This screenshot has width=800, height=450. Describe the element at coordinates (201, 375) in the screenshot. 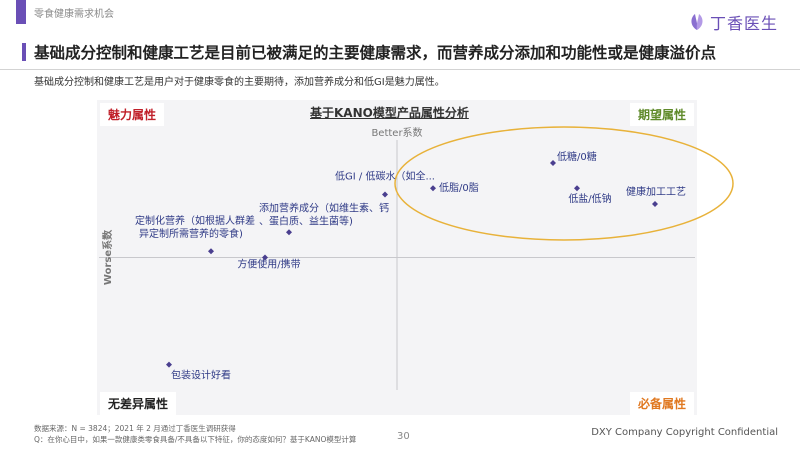

I see `data-point-label: 包装设计好看` at that location.